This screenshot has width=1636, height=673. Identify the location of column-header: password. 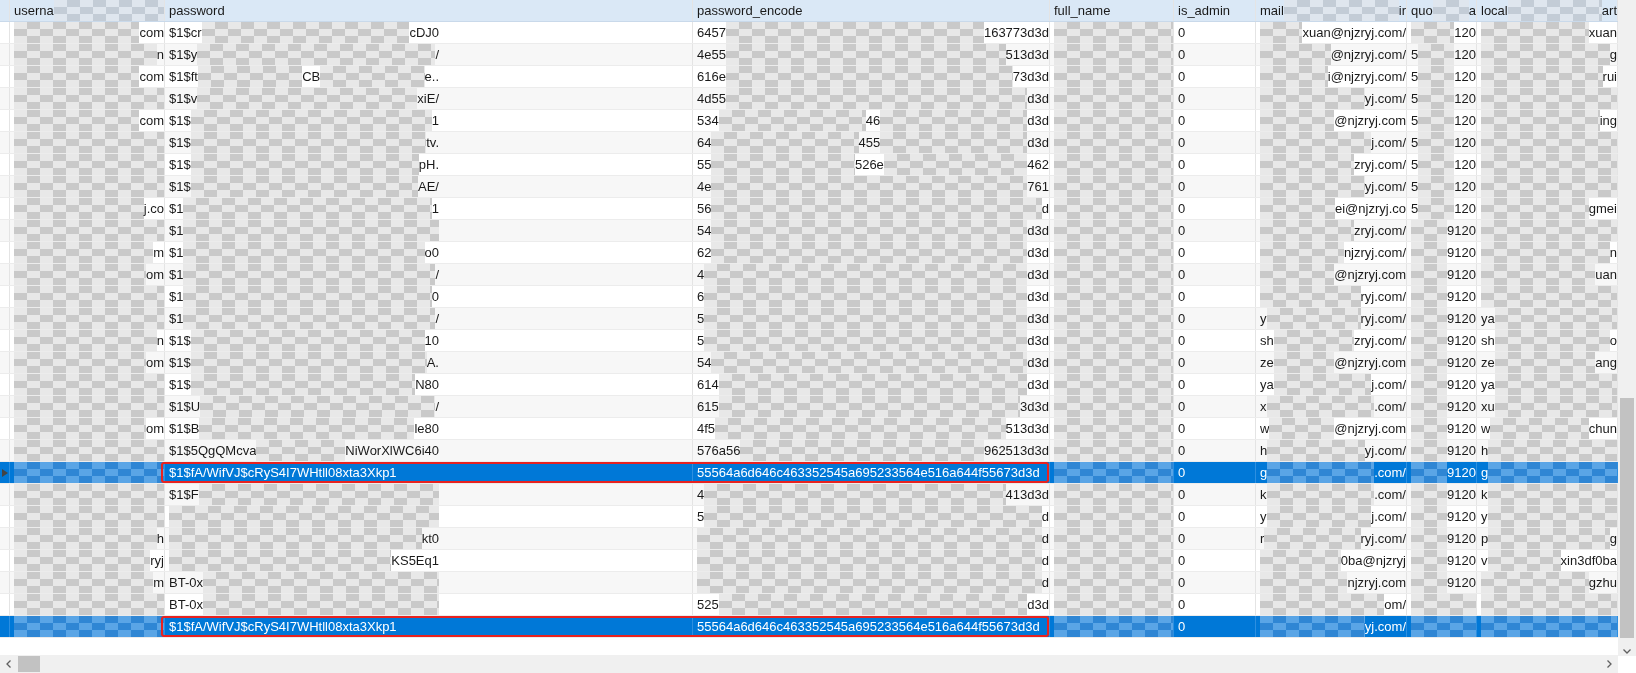
(197, 11).